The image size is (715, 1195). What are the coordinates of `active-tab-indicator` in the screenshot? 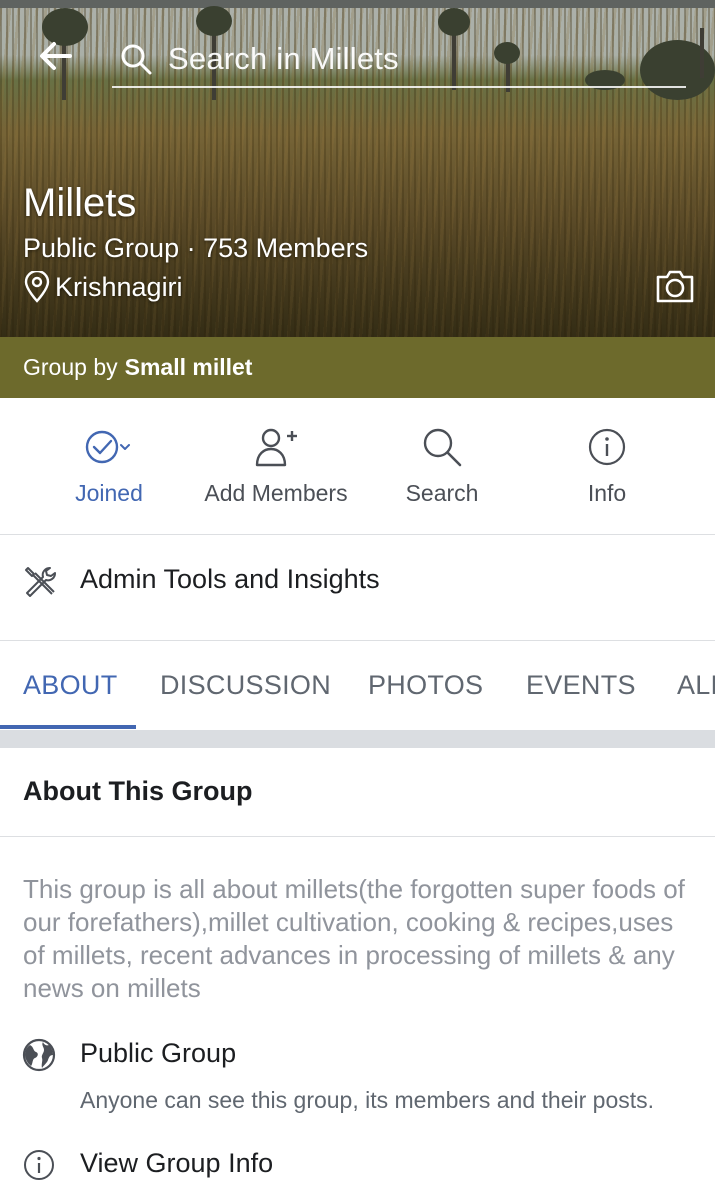 It's located at (68, 727).